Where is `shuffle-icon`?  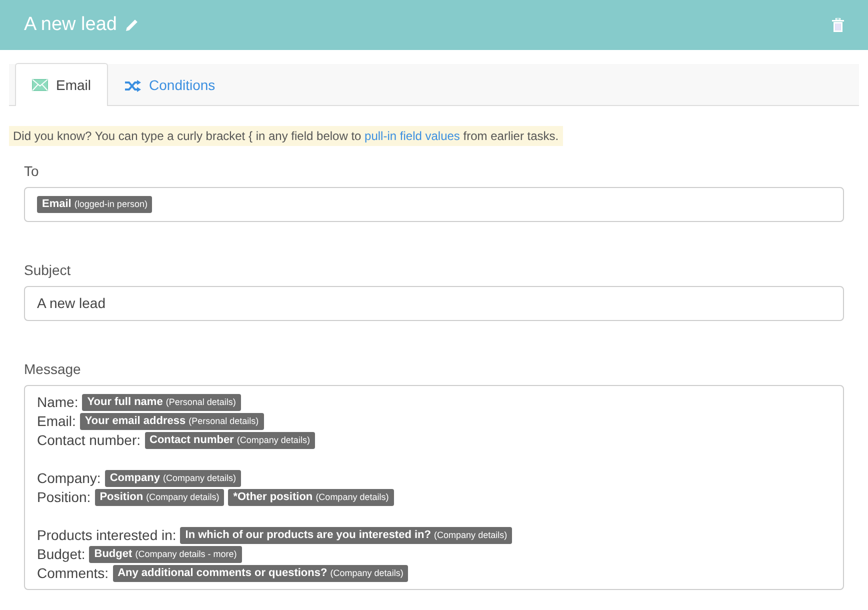 shuffle-icon is located at coordinates (133, 86).